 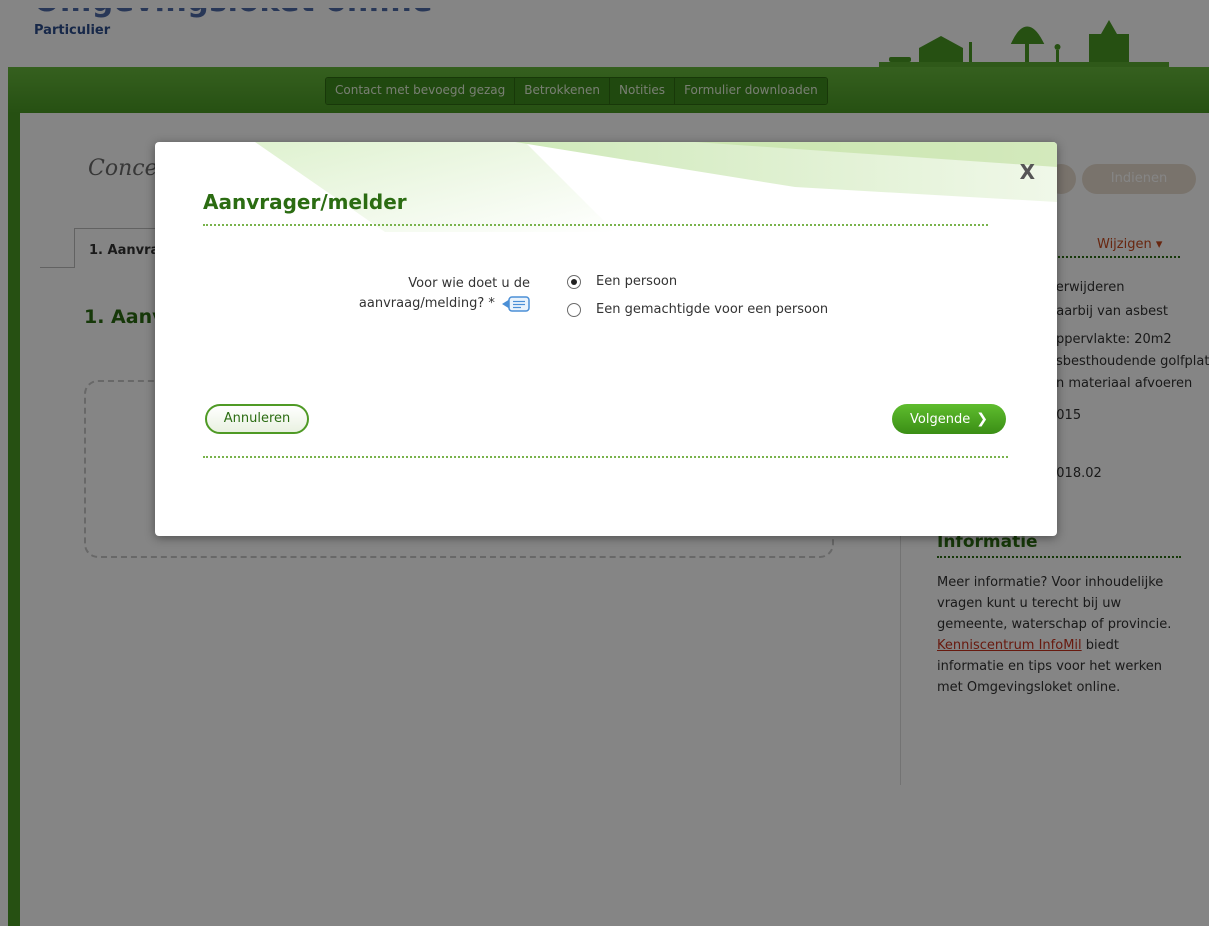 I want to click on question-line-2-text: aanvraag/melding? *, so click(x=426, y=303).